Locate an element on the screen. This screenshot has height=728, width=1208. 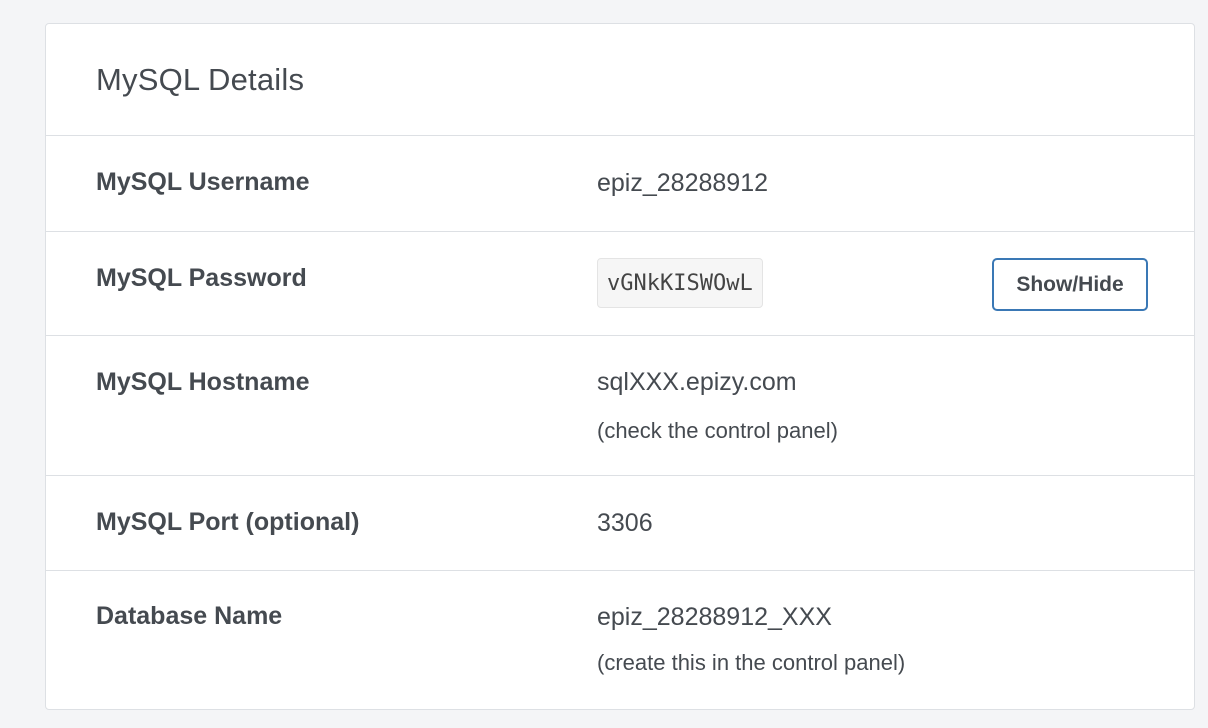
database-name-note: (create this in the control panel) is located at coordinates (751, 662).